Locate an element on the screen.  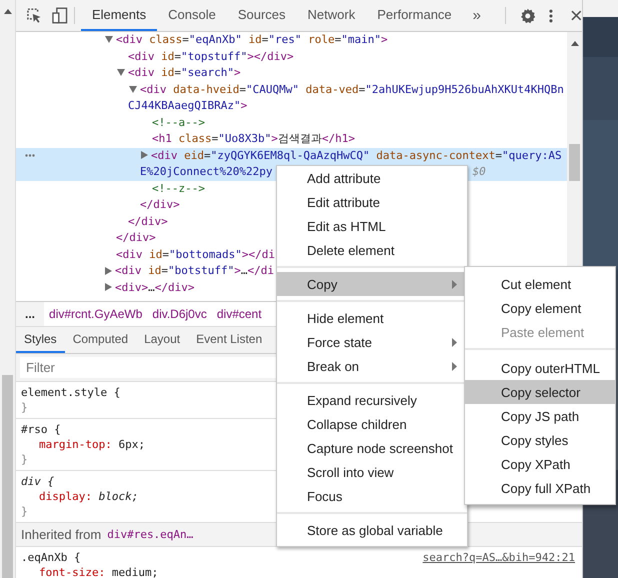
code-line: <div id="topstuff"></div> is located at coordinates (211, 56).